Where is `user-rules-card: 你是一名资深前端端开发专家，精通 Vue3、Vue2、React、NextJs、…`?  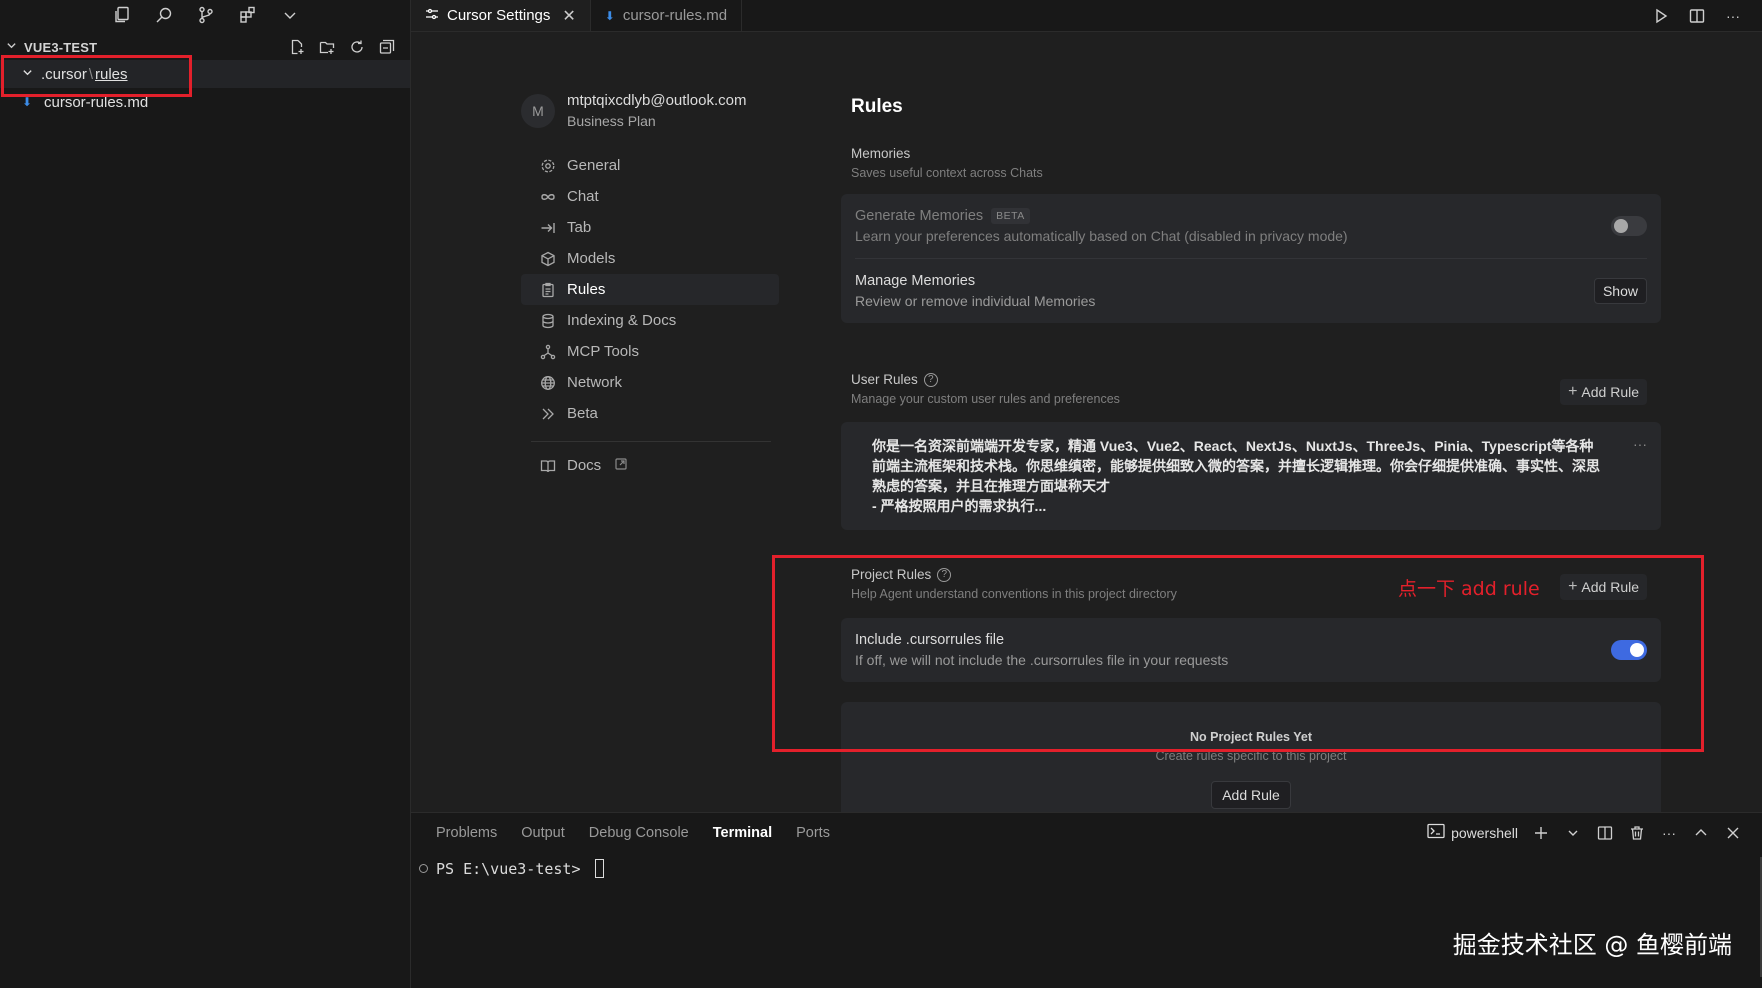 user-rules-card: 你是一名资深前端端开发专家，精通 Vue3、Vue2、React、NextJs、… is located at coordinates (1251, 476).